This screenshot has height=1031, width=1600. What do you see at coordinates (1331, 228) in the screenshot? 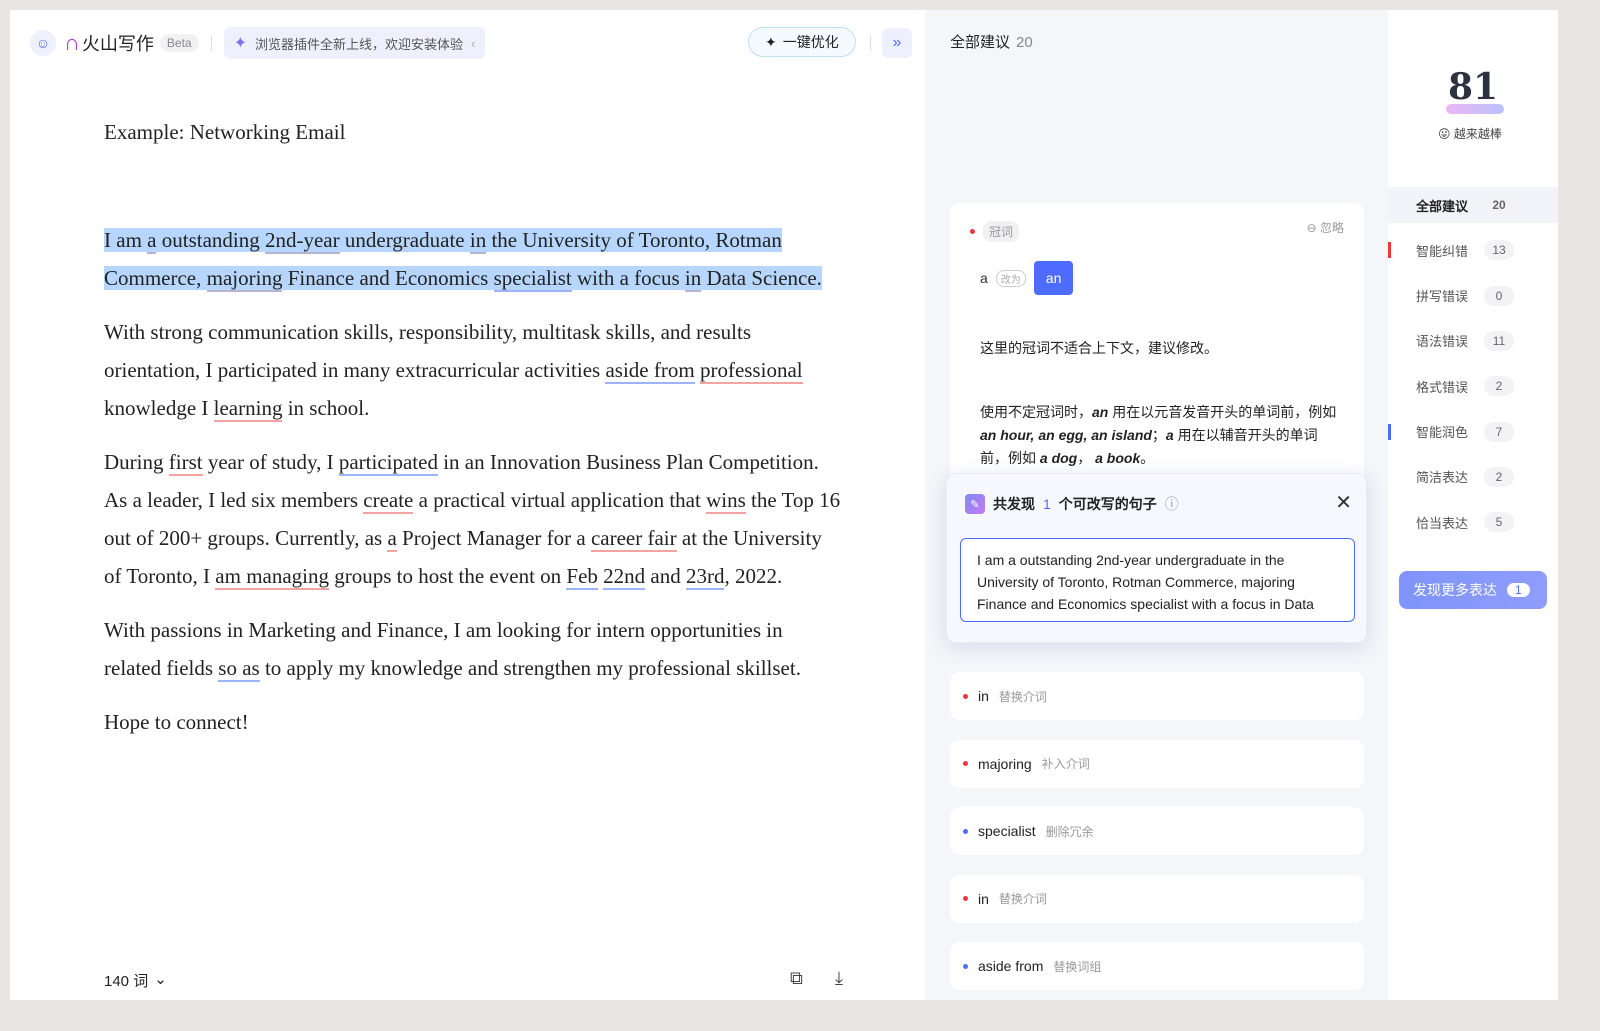
I see `ignore-label: 忽略` at bounding box center [1331, 228].